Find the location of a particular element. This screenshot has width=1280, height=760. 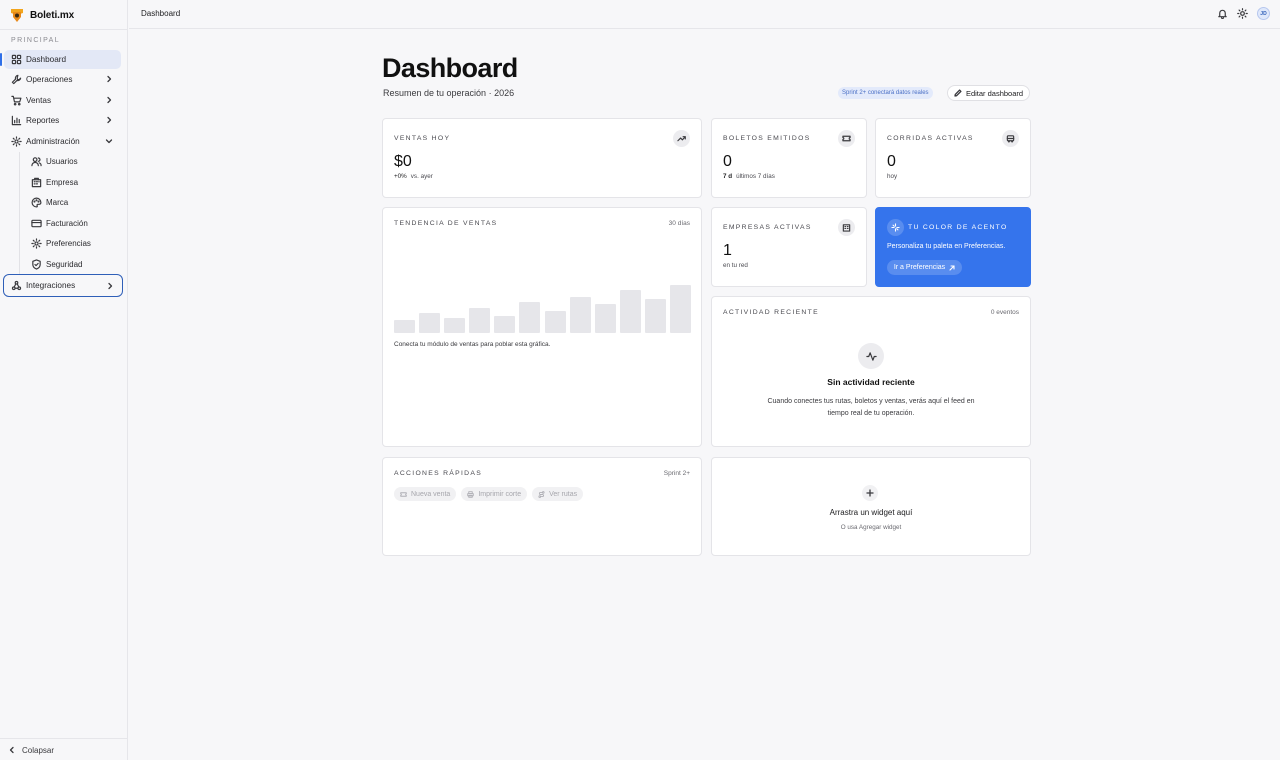

sidebar-subitem-usuarios: Usuarios is located at coordinates (72, 161).